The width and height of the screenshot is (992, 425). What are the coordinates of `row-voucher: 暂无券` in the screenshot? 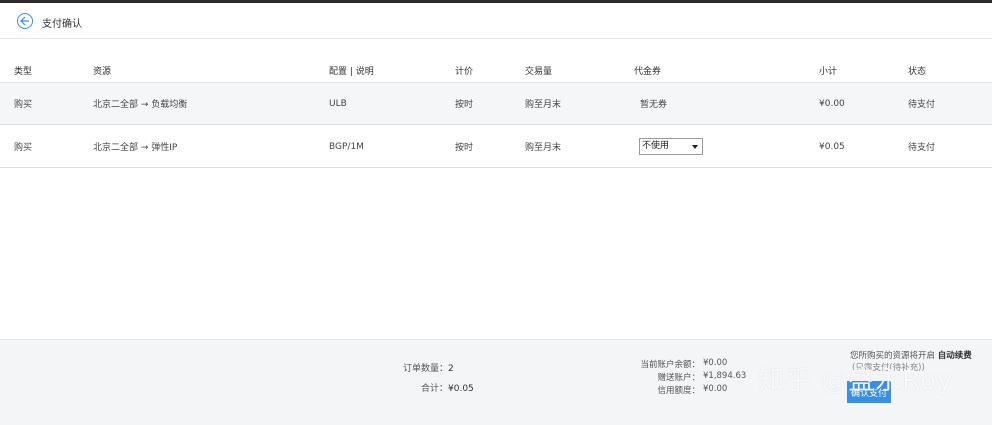 It's located at (654, 105).